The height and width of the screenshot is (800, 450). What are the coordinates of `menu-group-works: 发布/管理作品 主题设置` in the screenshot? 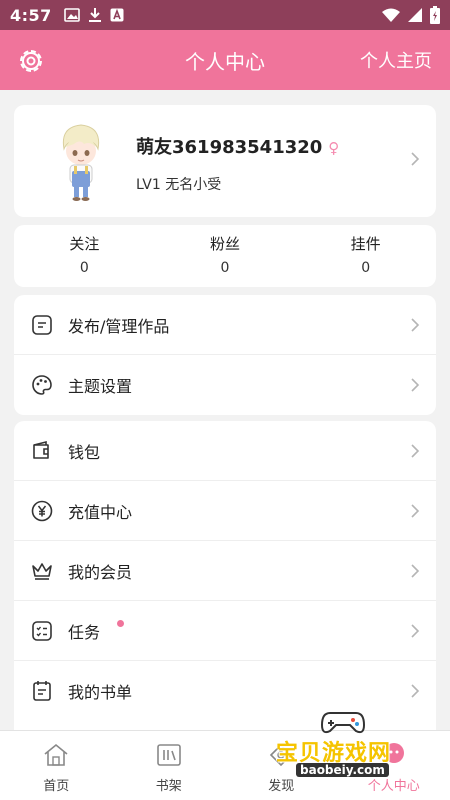 It's located at (225, 355).